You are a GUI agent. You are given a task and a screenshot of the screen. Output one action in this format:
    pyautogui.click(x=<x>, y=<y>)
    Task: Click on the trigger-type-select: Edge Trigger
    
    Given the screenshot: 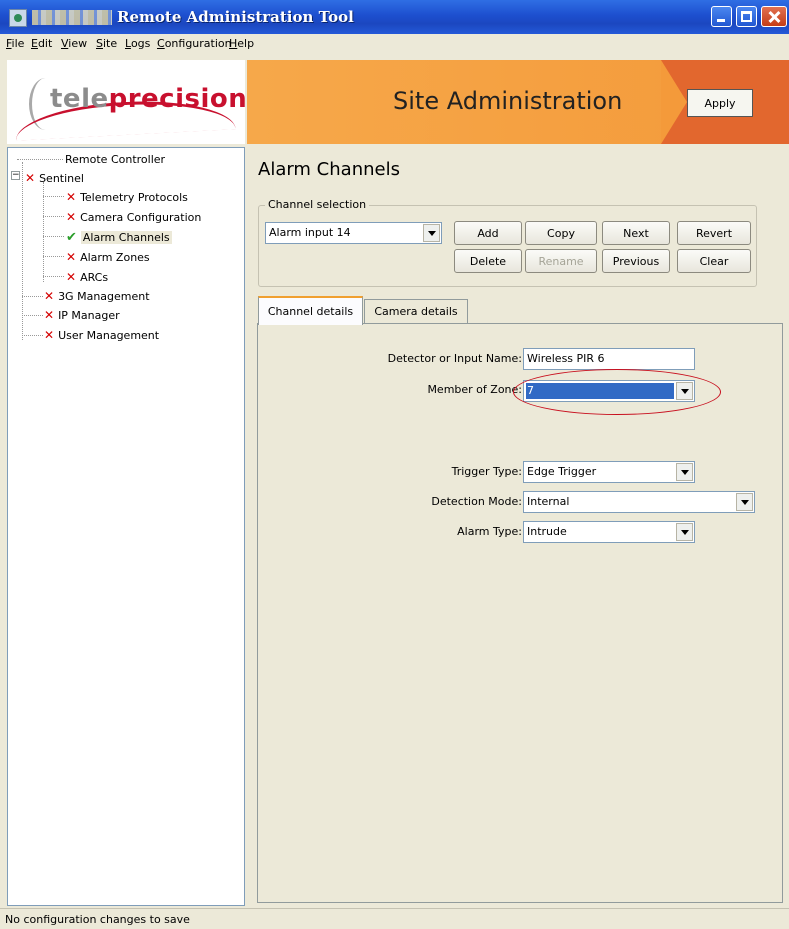 What is the action you would take?
    pyautogui.click(x=609, y=472)
    